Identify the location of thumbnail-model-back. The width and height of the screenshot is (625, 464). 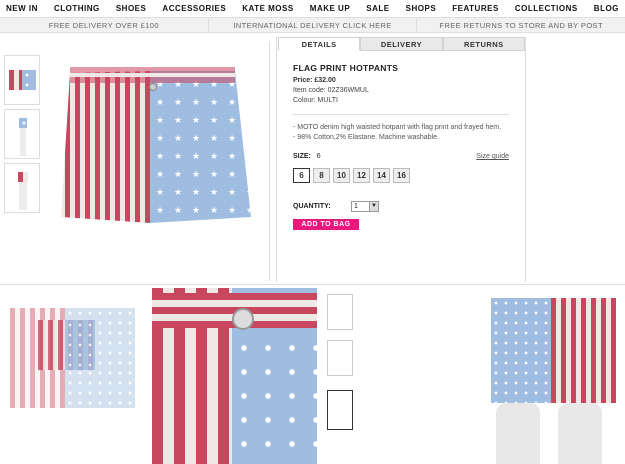
(22, 188).